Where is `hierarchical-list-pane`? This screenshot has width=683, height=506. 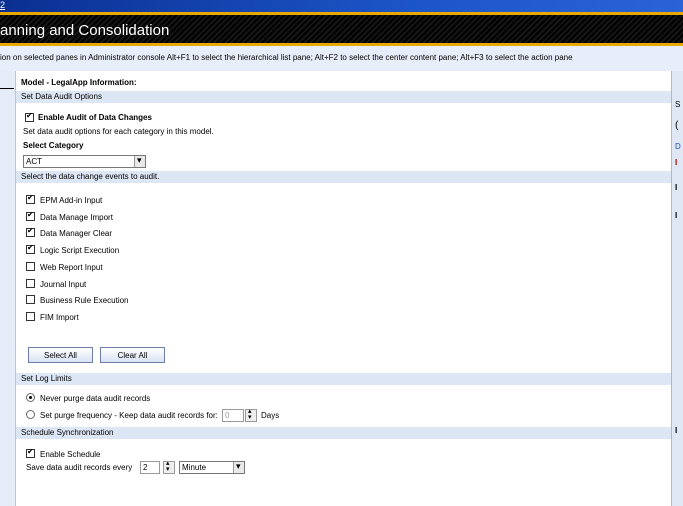
hierarchical-list-pane is located at coordinates (8, 288).